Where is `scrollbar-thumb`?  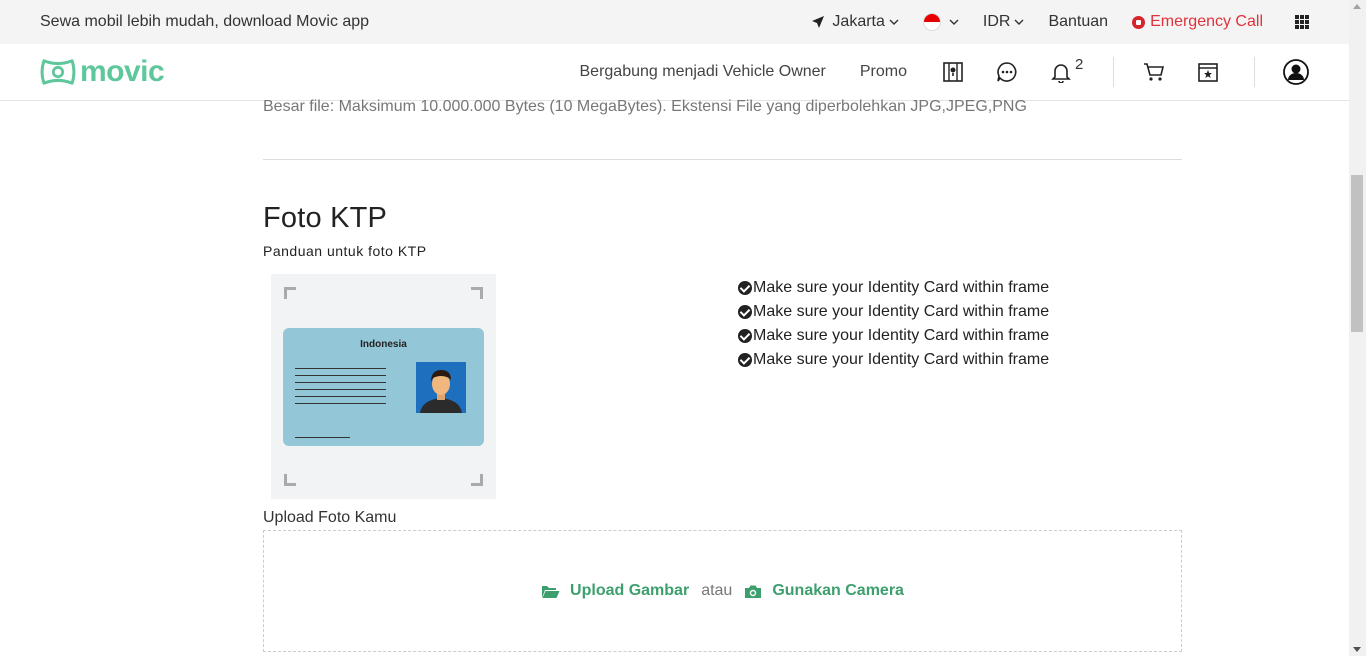
scrollbar-thumb is located at coordinates (1357, 253).